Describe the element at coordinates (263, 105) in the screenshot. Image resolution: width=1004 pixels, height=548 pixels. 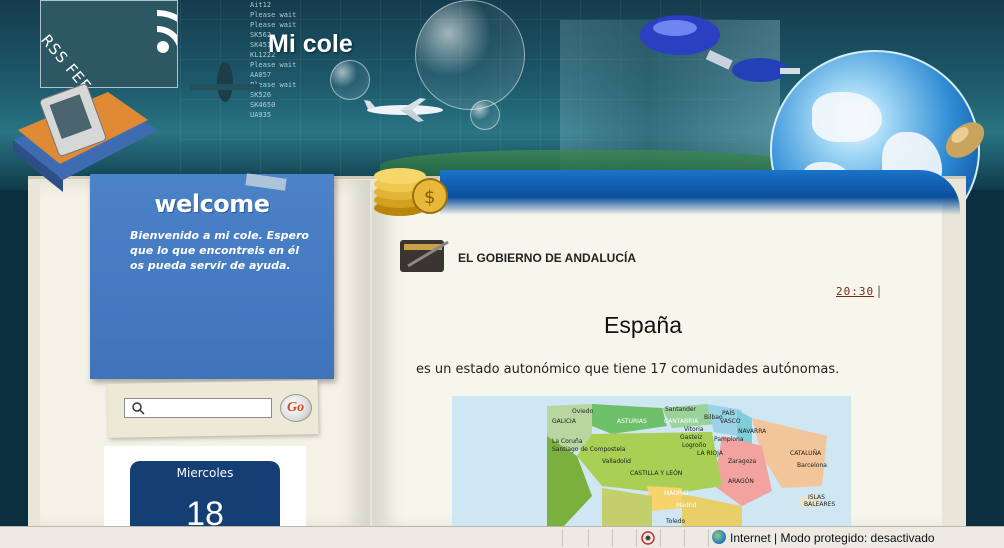
I see `flight-row: SK4650` at that location.